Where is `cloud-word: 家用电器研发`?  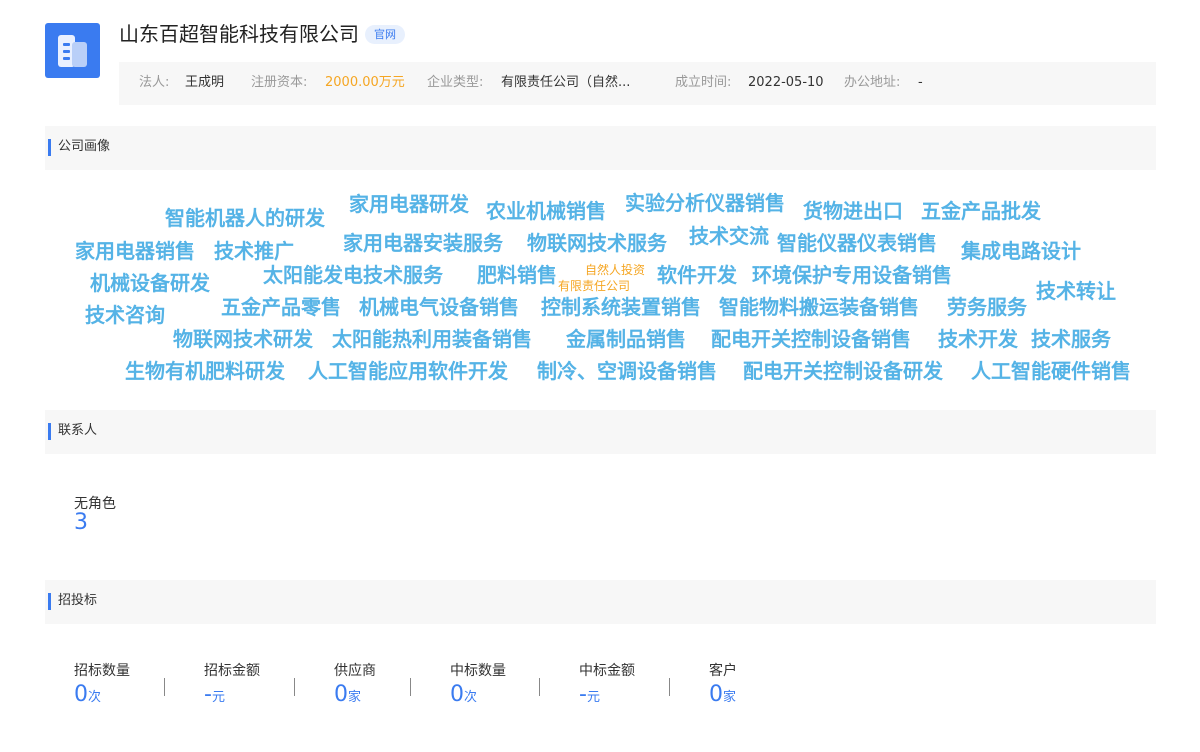 cloud-word: 家用电器研发 is located at coordinates (409, 204).